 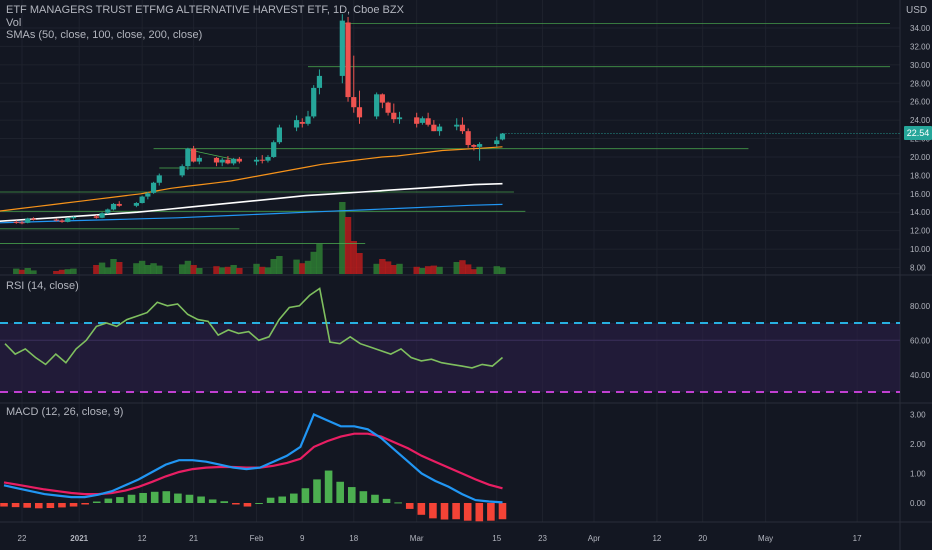 What do you see at coordinates (702, 538) in the screenshot?
I see `x-tick-label: 20` at bounding box center [702, 538].